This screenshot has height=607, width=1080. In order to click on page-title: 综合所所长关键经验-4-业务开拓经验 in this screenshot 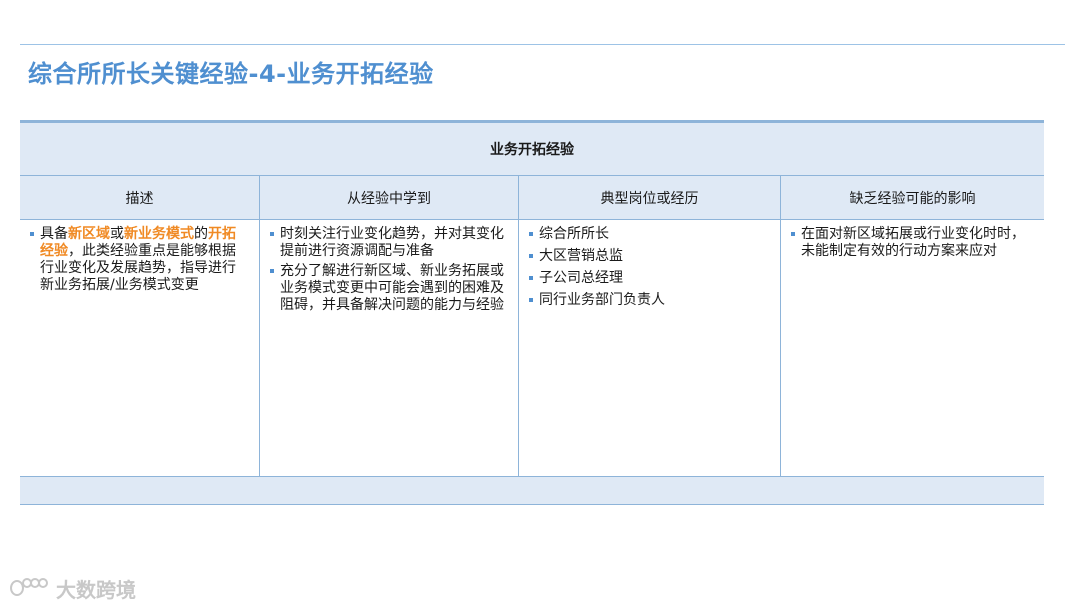, I will do `click(231, 74)`.